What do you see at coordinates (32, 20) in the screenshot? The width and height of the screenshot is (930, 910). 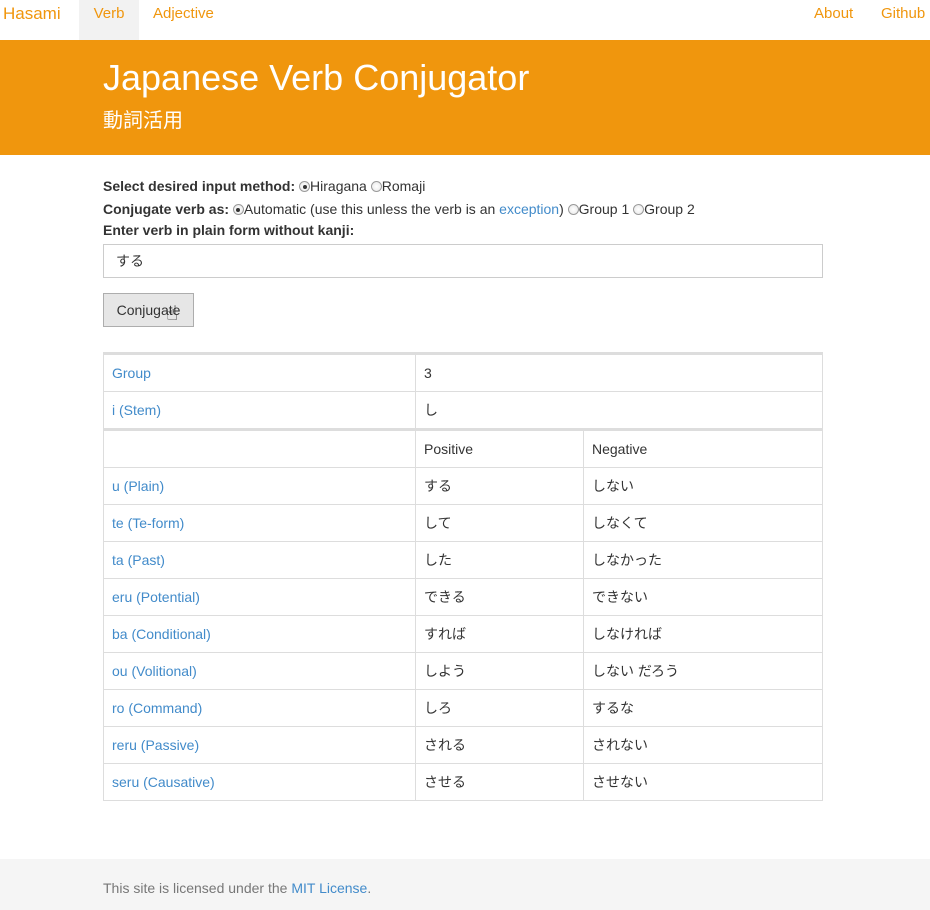 I see `brand-link: Hasami` at bounding box center [32, 20].